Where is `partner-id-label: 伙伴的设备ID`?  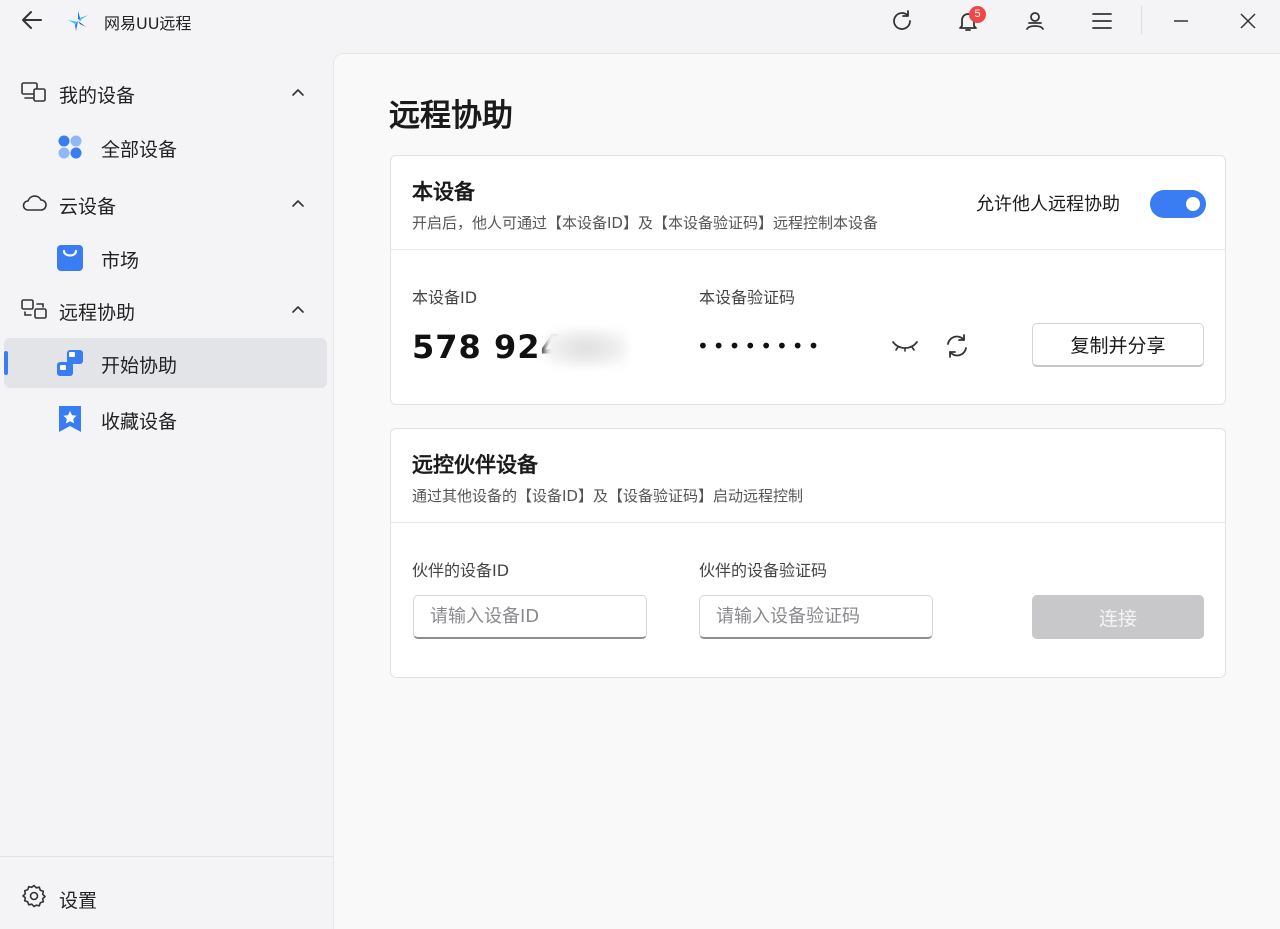 partner-id-label: 伙伴的设备ID is located at coordinates (461, 570).